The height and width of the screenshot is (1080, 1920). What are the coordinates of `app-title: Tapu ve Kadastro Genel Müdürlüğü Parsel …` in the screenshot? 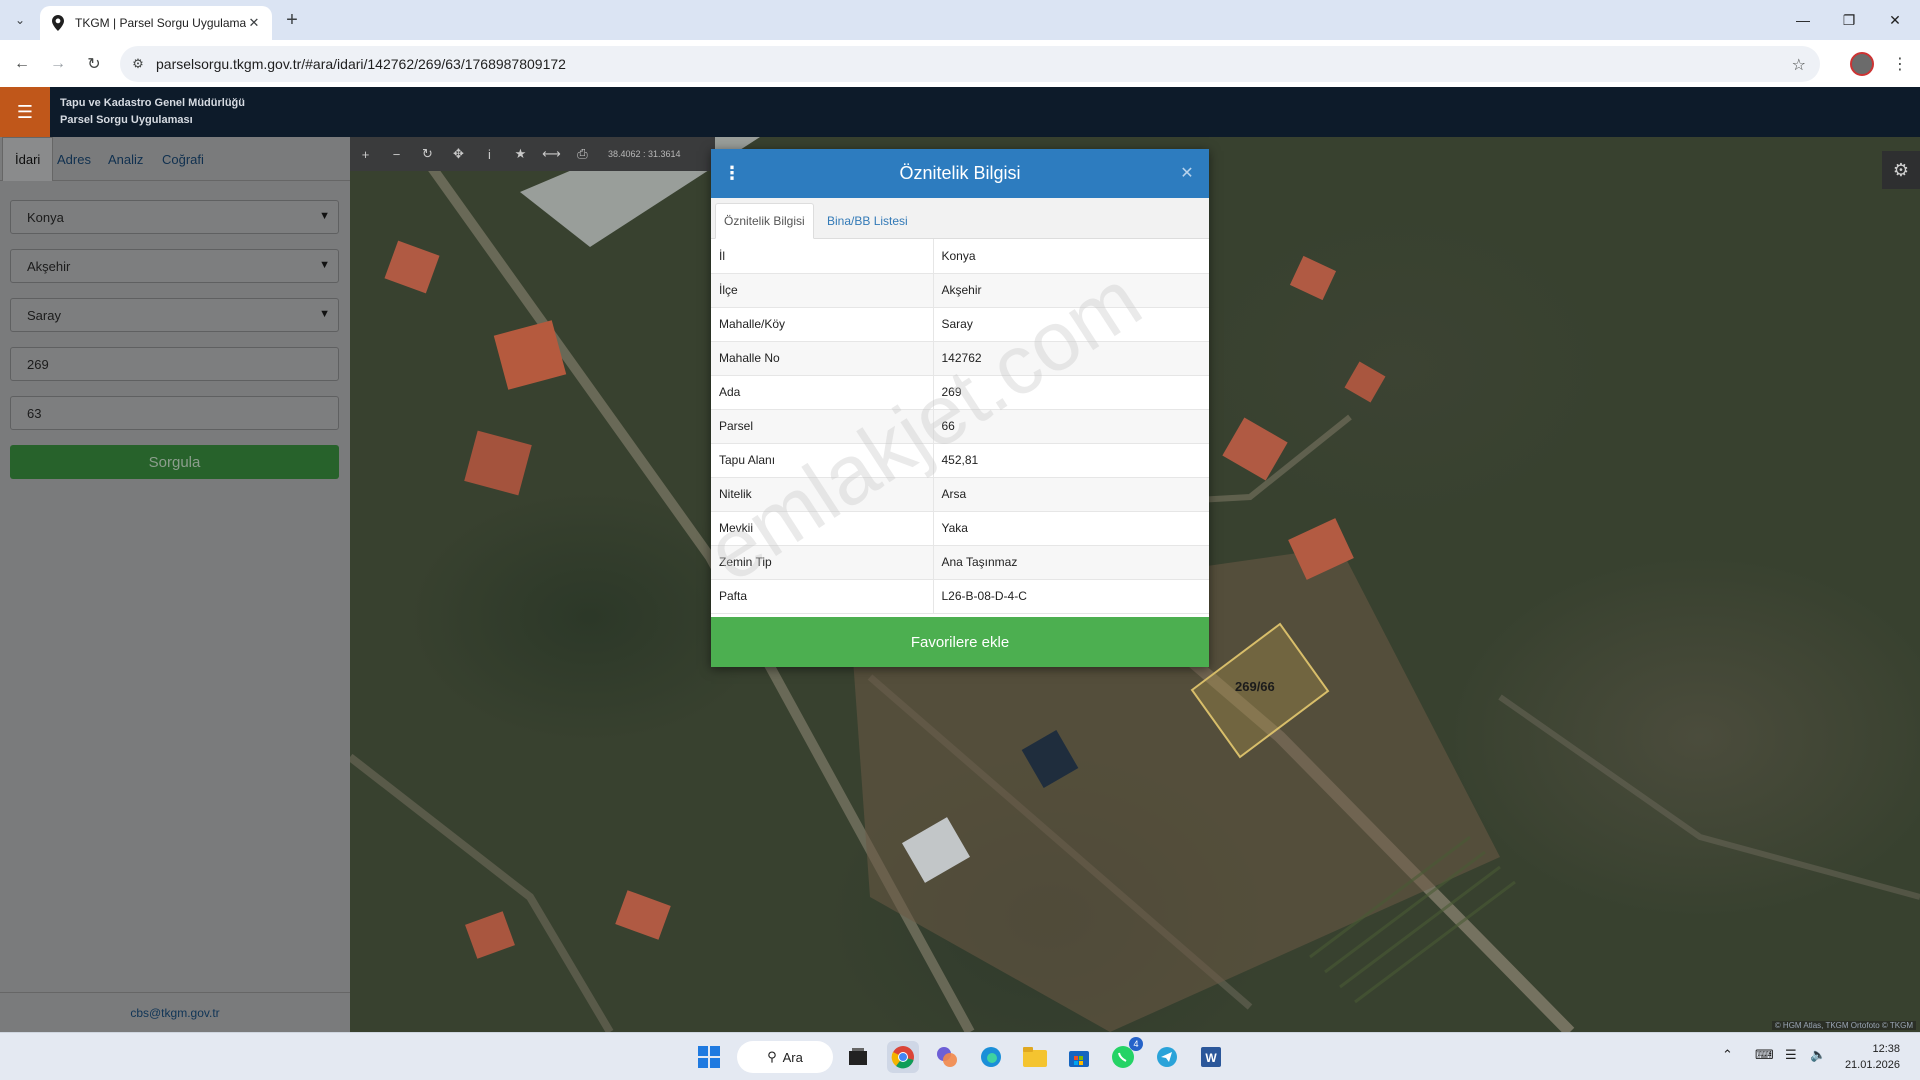 It's located at (152, 112).